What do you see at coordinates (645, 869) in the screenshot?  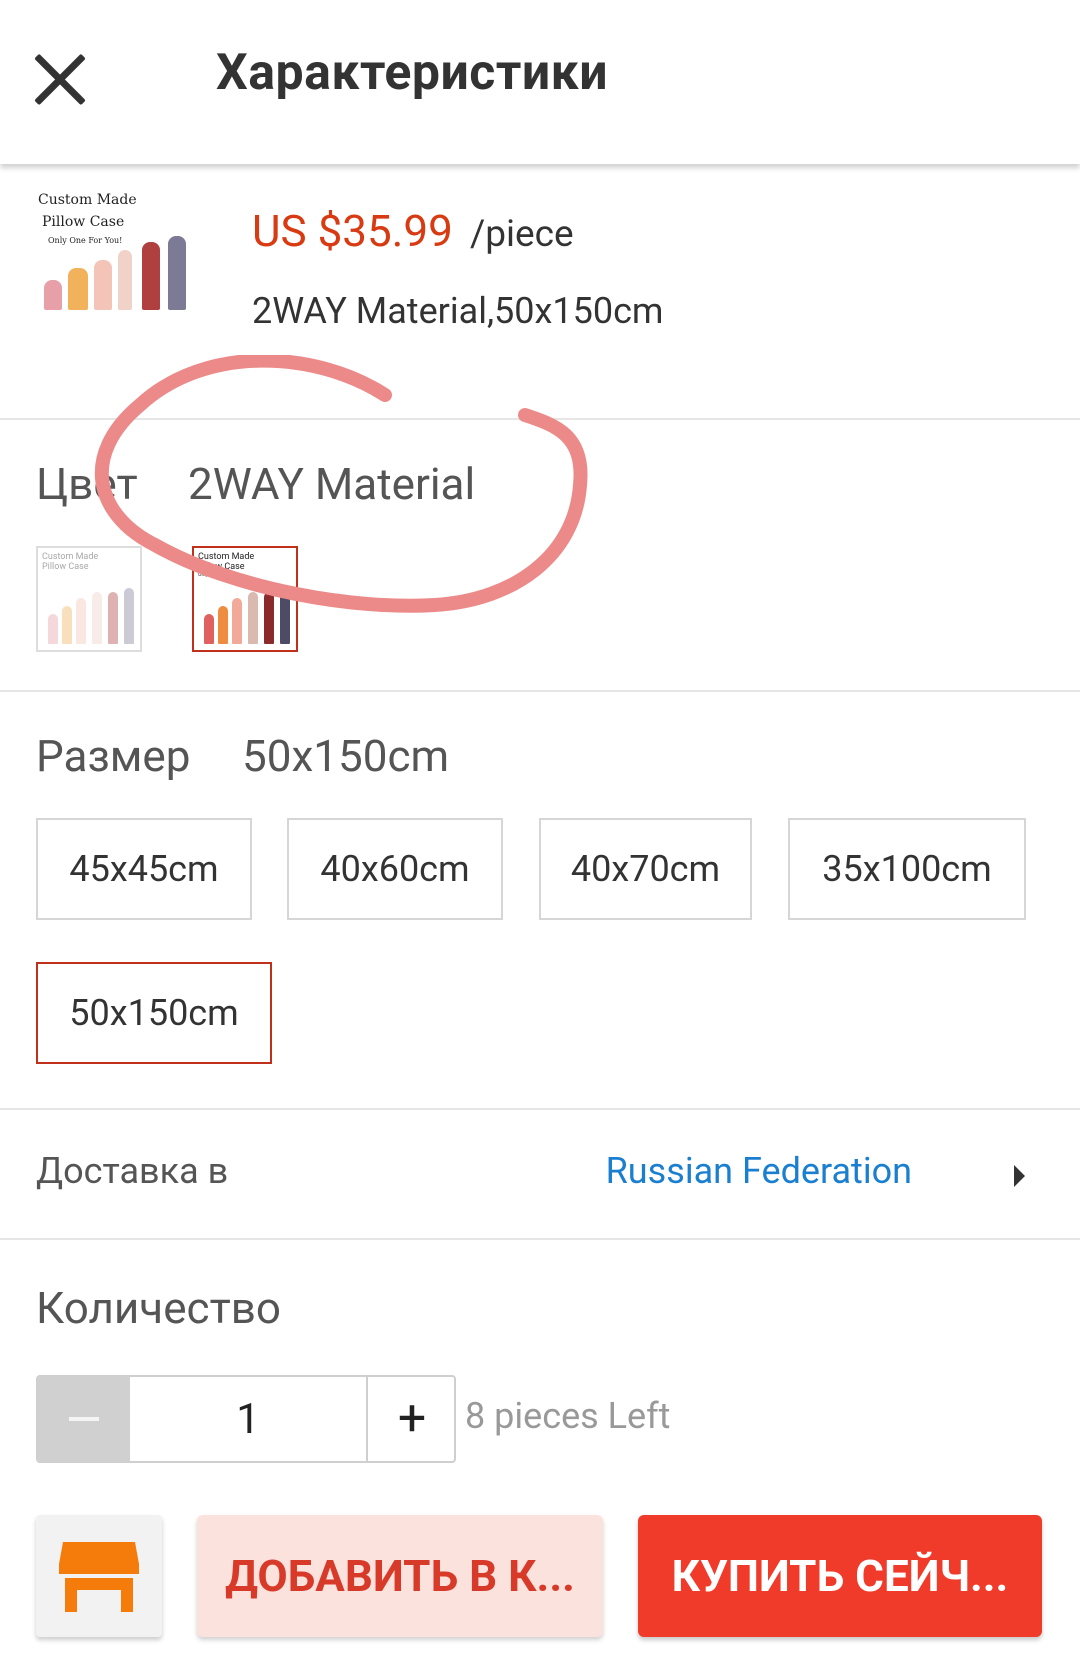 I see `size-option-40x70: 40x70cm` at bounding box center [645, 869].